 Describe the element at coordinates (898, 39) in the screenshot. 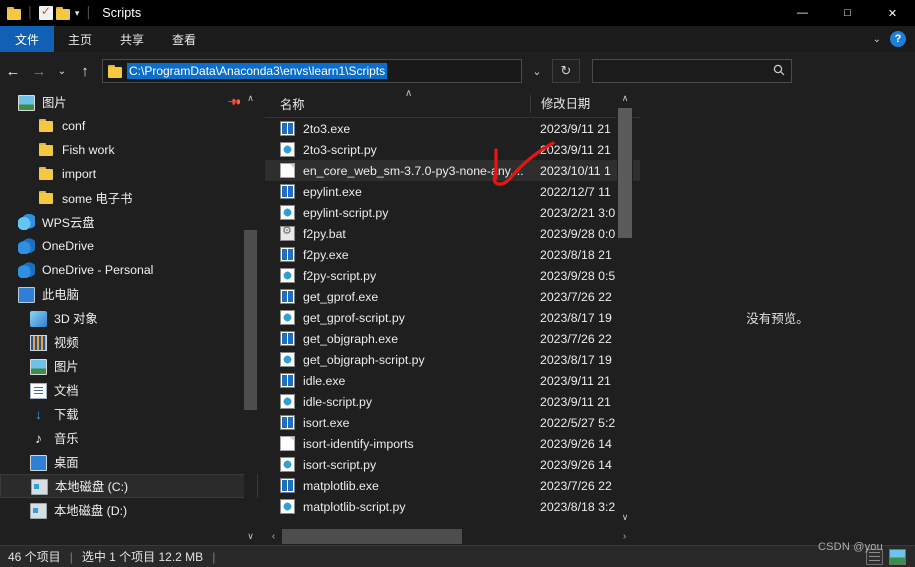

I see `help-icon: ?` at that location.